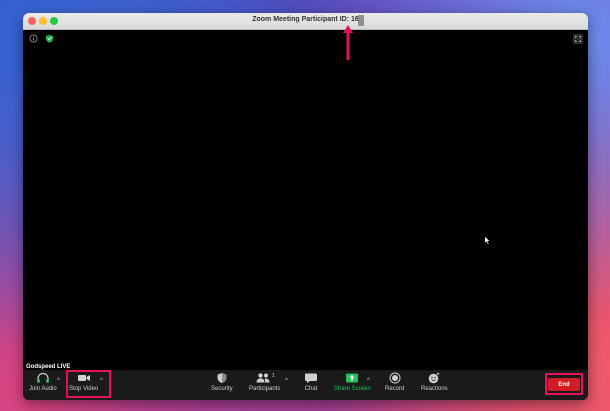  I want to click on reactions-button: Reactions, so click(434, 385).